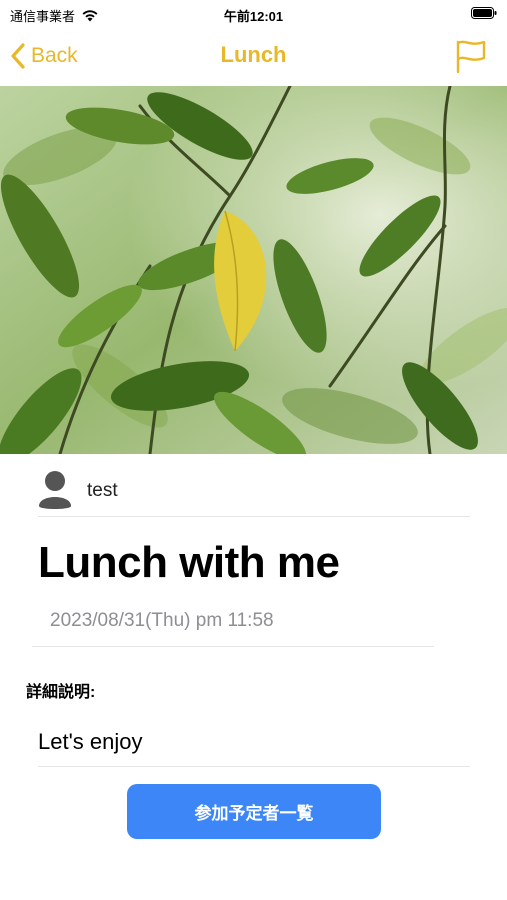 This screenshot has height=900, width=507. I want to click on status-time: 午前12:01, so click(253, 16).